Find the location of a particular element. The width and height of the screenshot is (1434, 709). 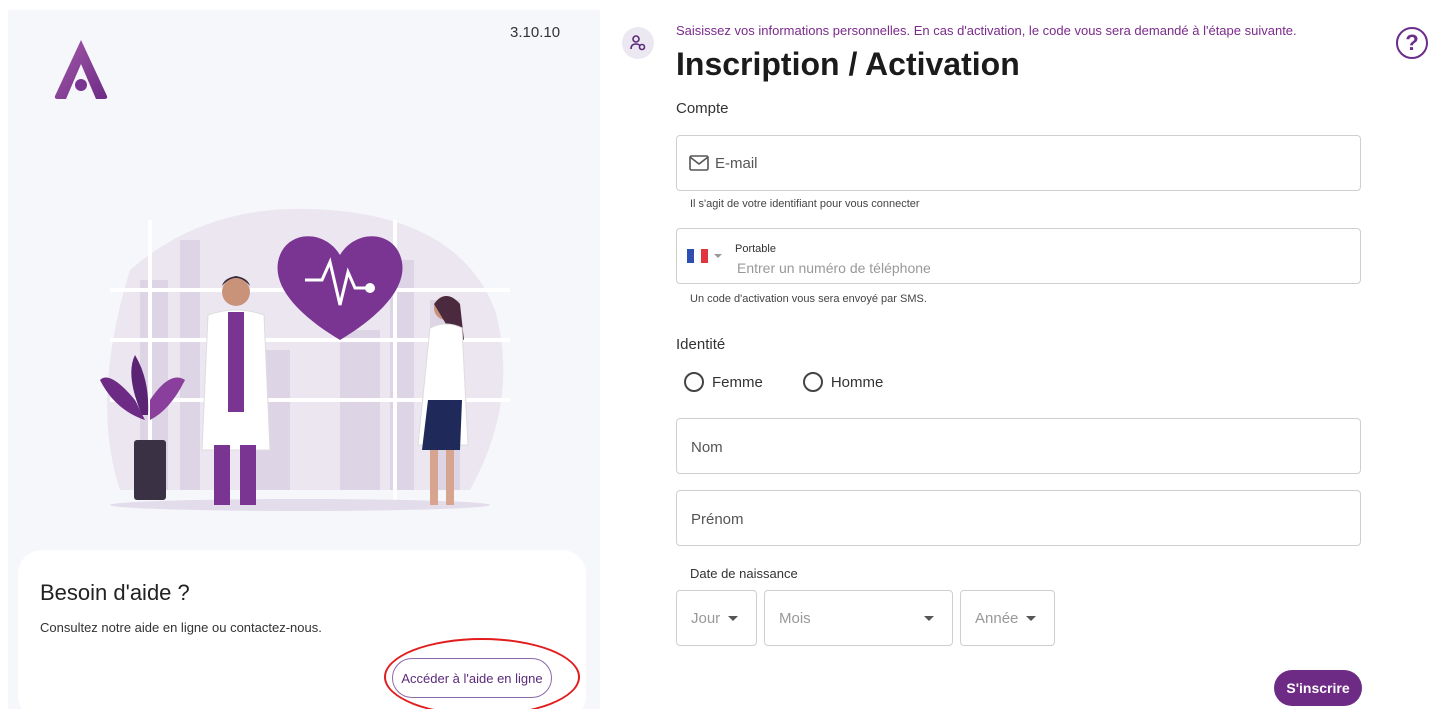

radio-femme-label: Femme is located at coordinates (737, 382).